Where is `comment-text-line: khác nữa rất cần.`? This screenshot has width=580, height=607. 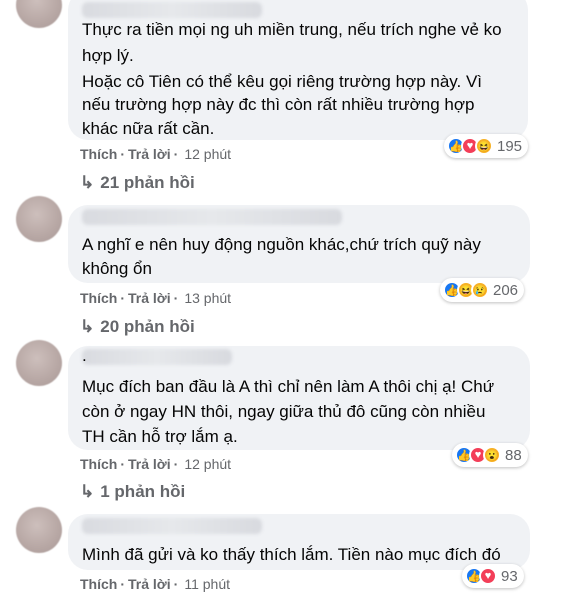 comment-text-line: khác nữa rất cần. is located at coordinates (148, 128).